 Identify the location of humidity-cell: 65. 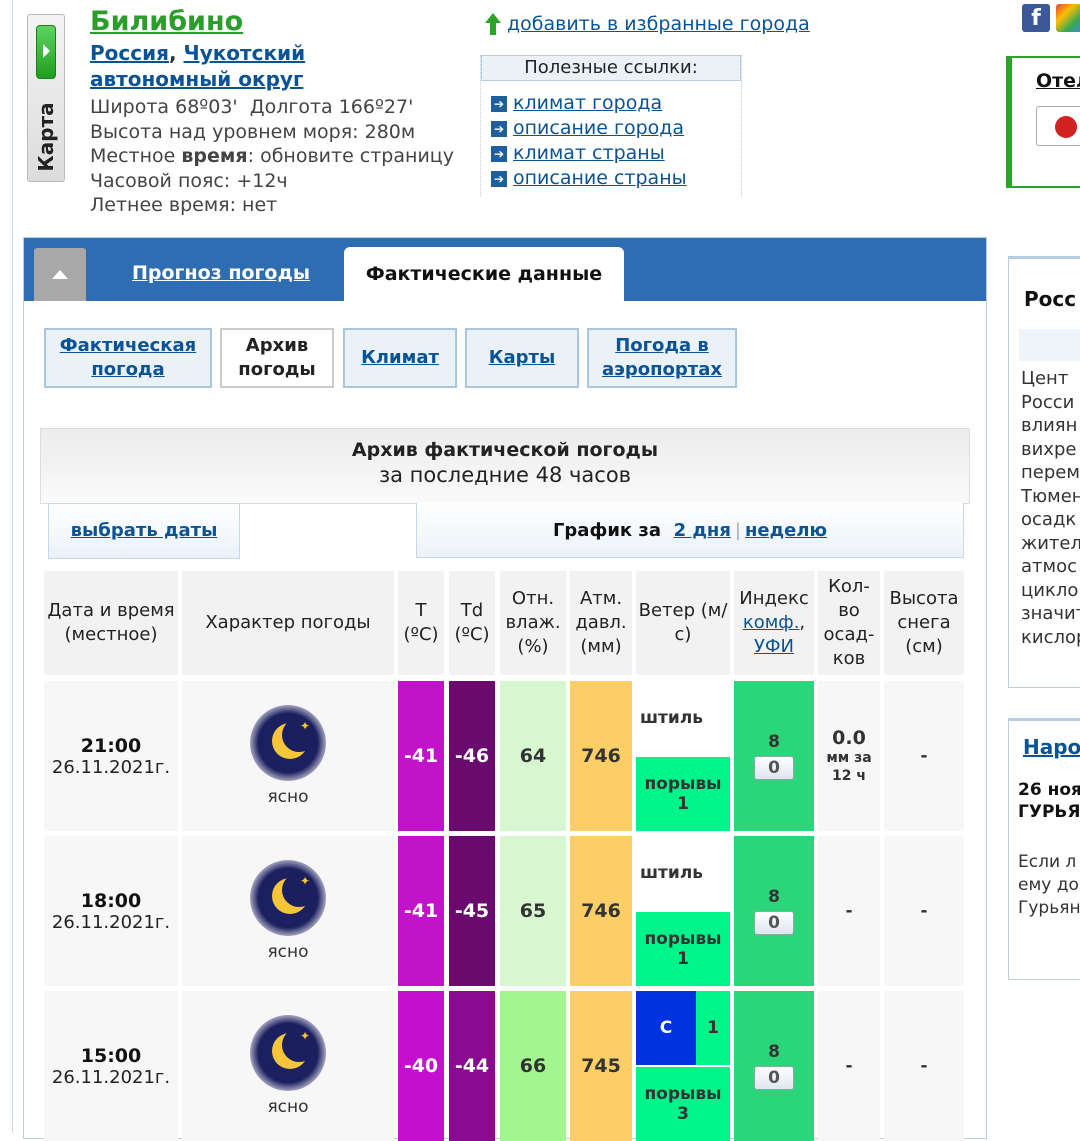
(533, 911).